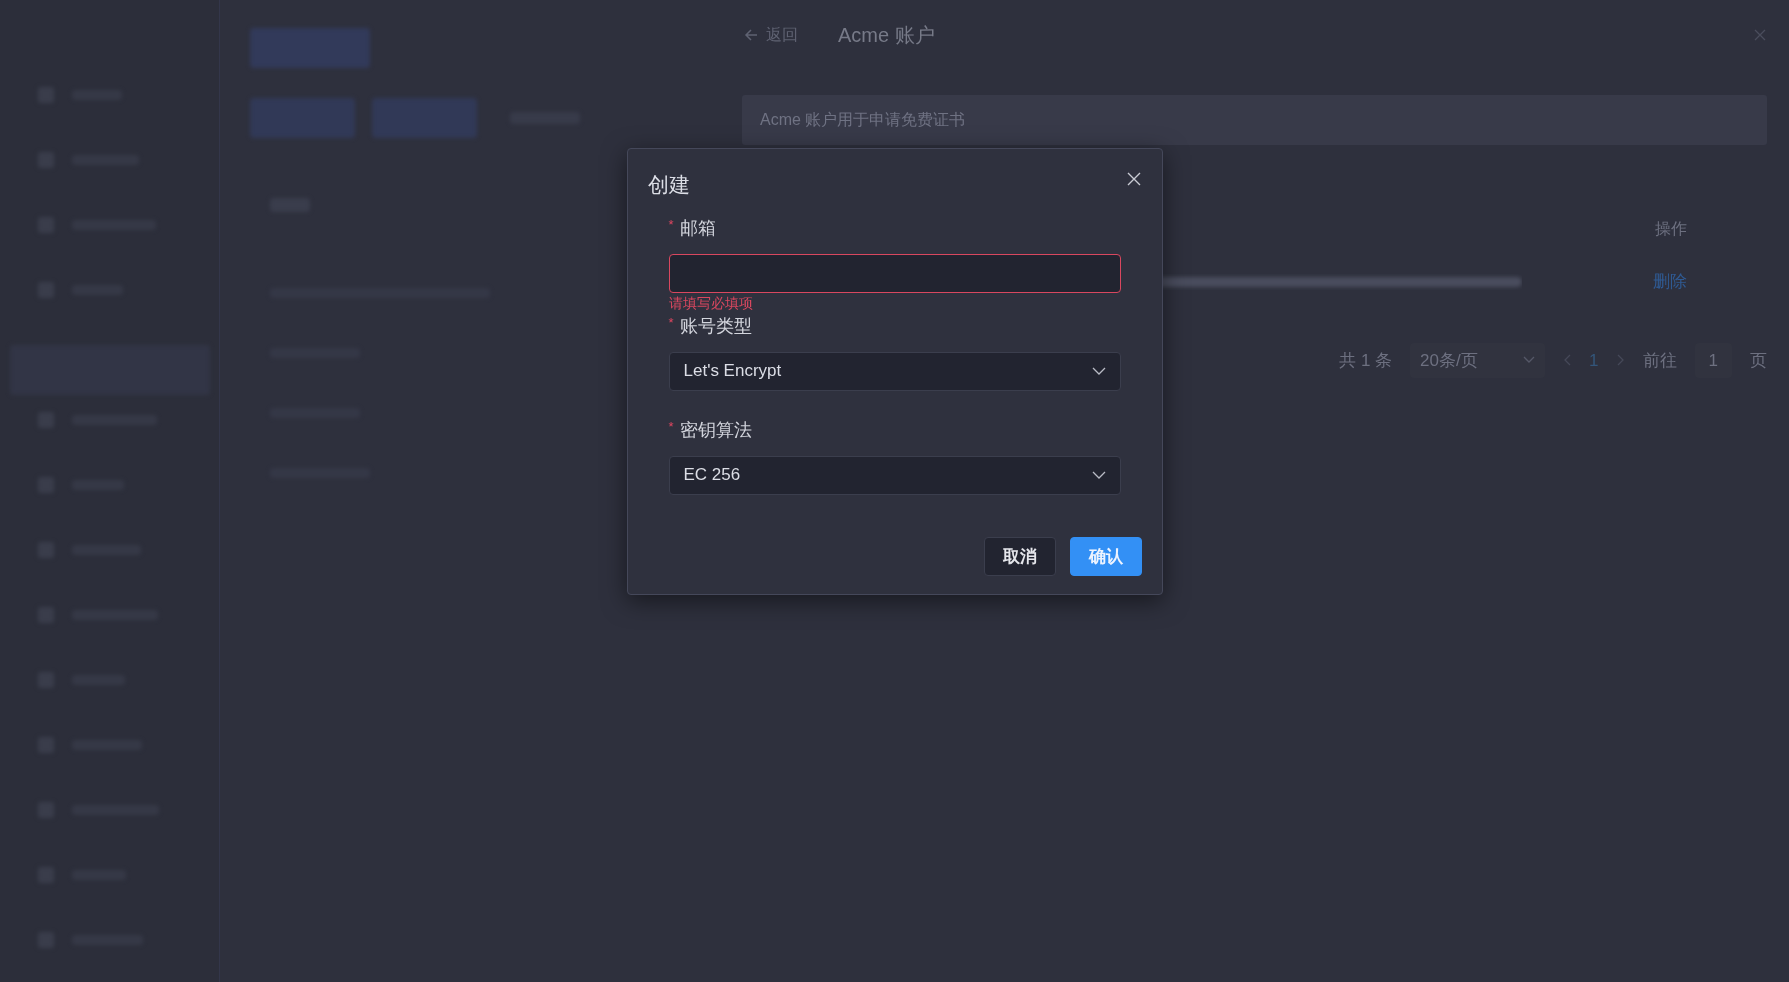 This screenshot has width=1789, height=982. I want to click on total-count: 共 1 条, so click(1366, 360).